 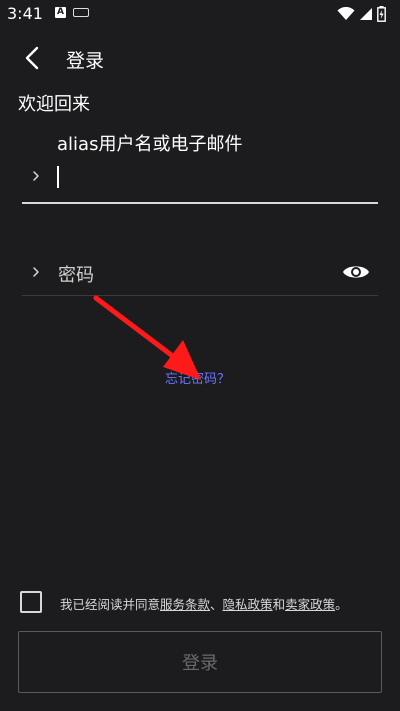 I want to click on page-title: 登录, so click(x=85, y=61).